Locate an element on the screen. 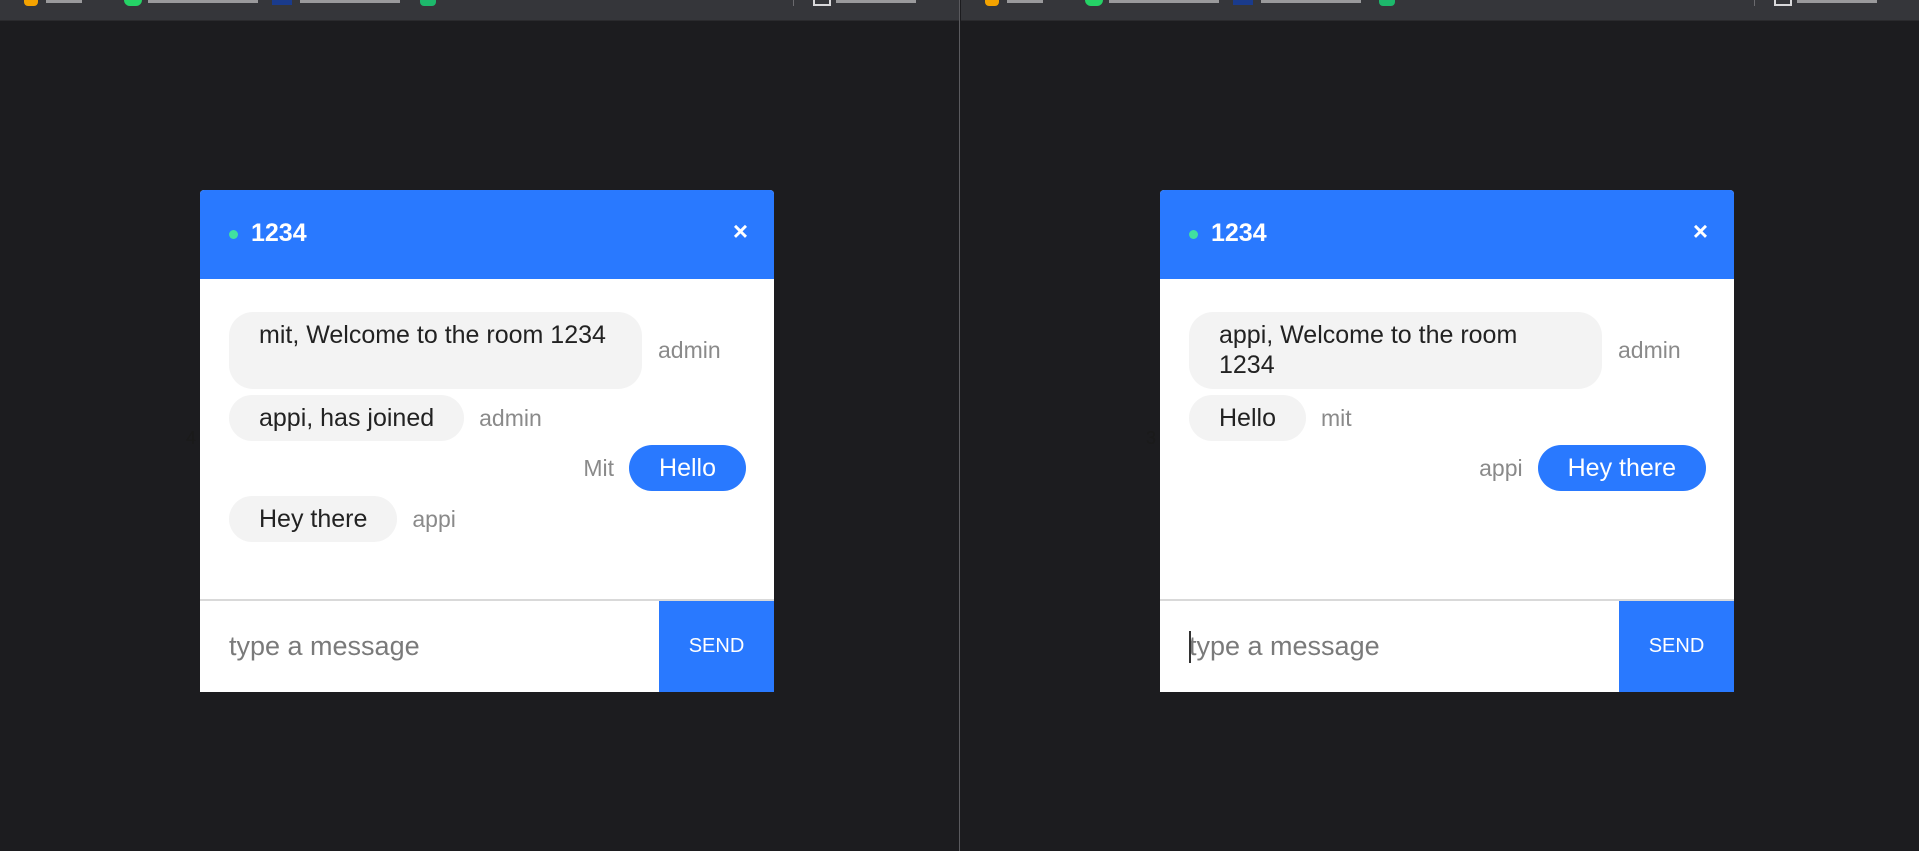  message-item: appi, has joined admin is located at coordinates (385, 418).